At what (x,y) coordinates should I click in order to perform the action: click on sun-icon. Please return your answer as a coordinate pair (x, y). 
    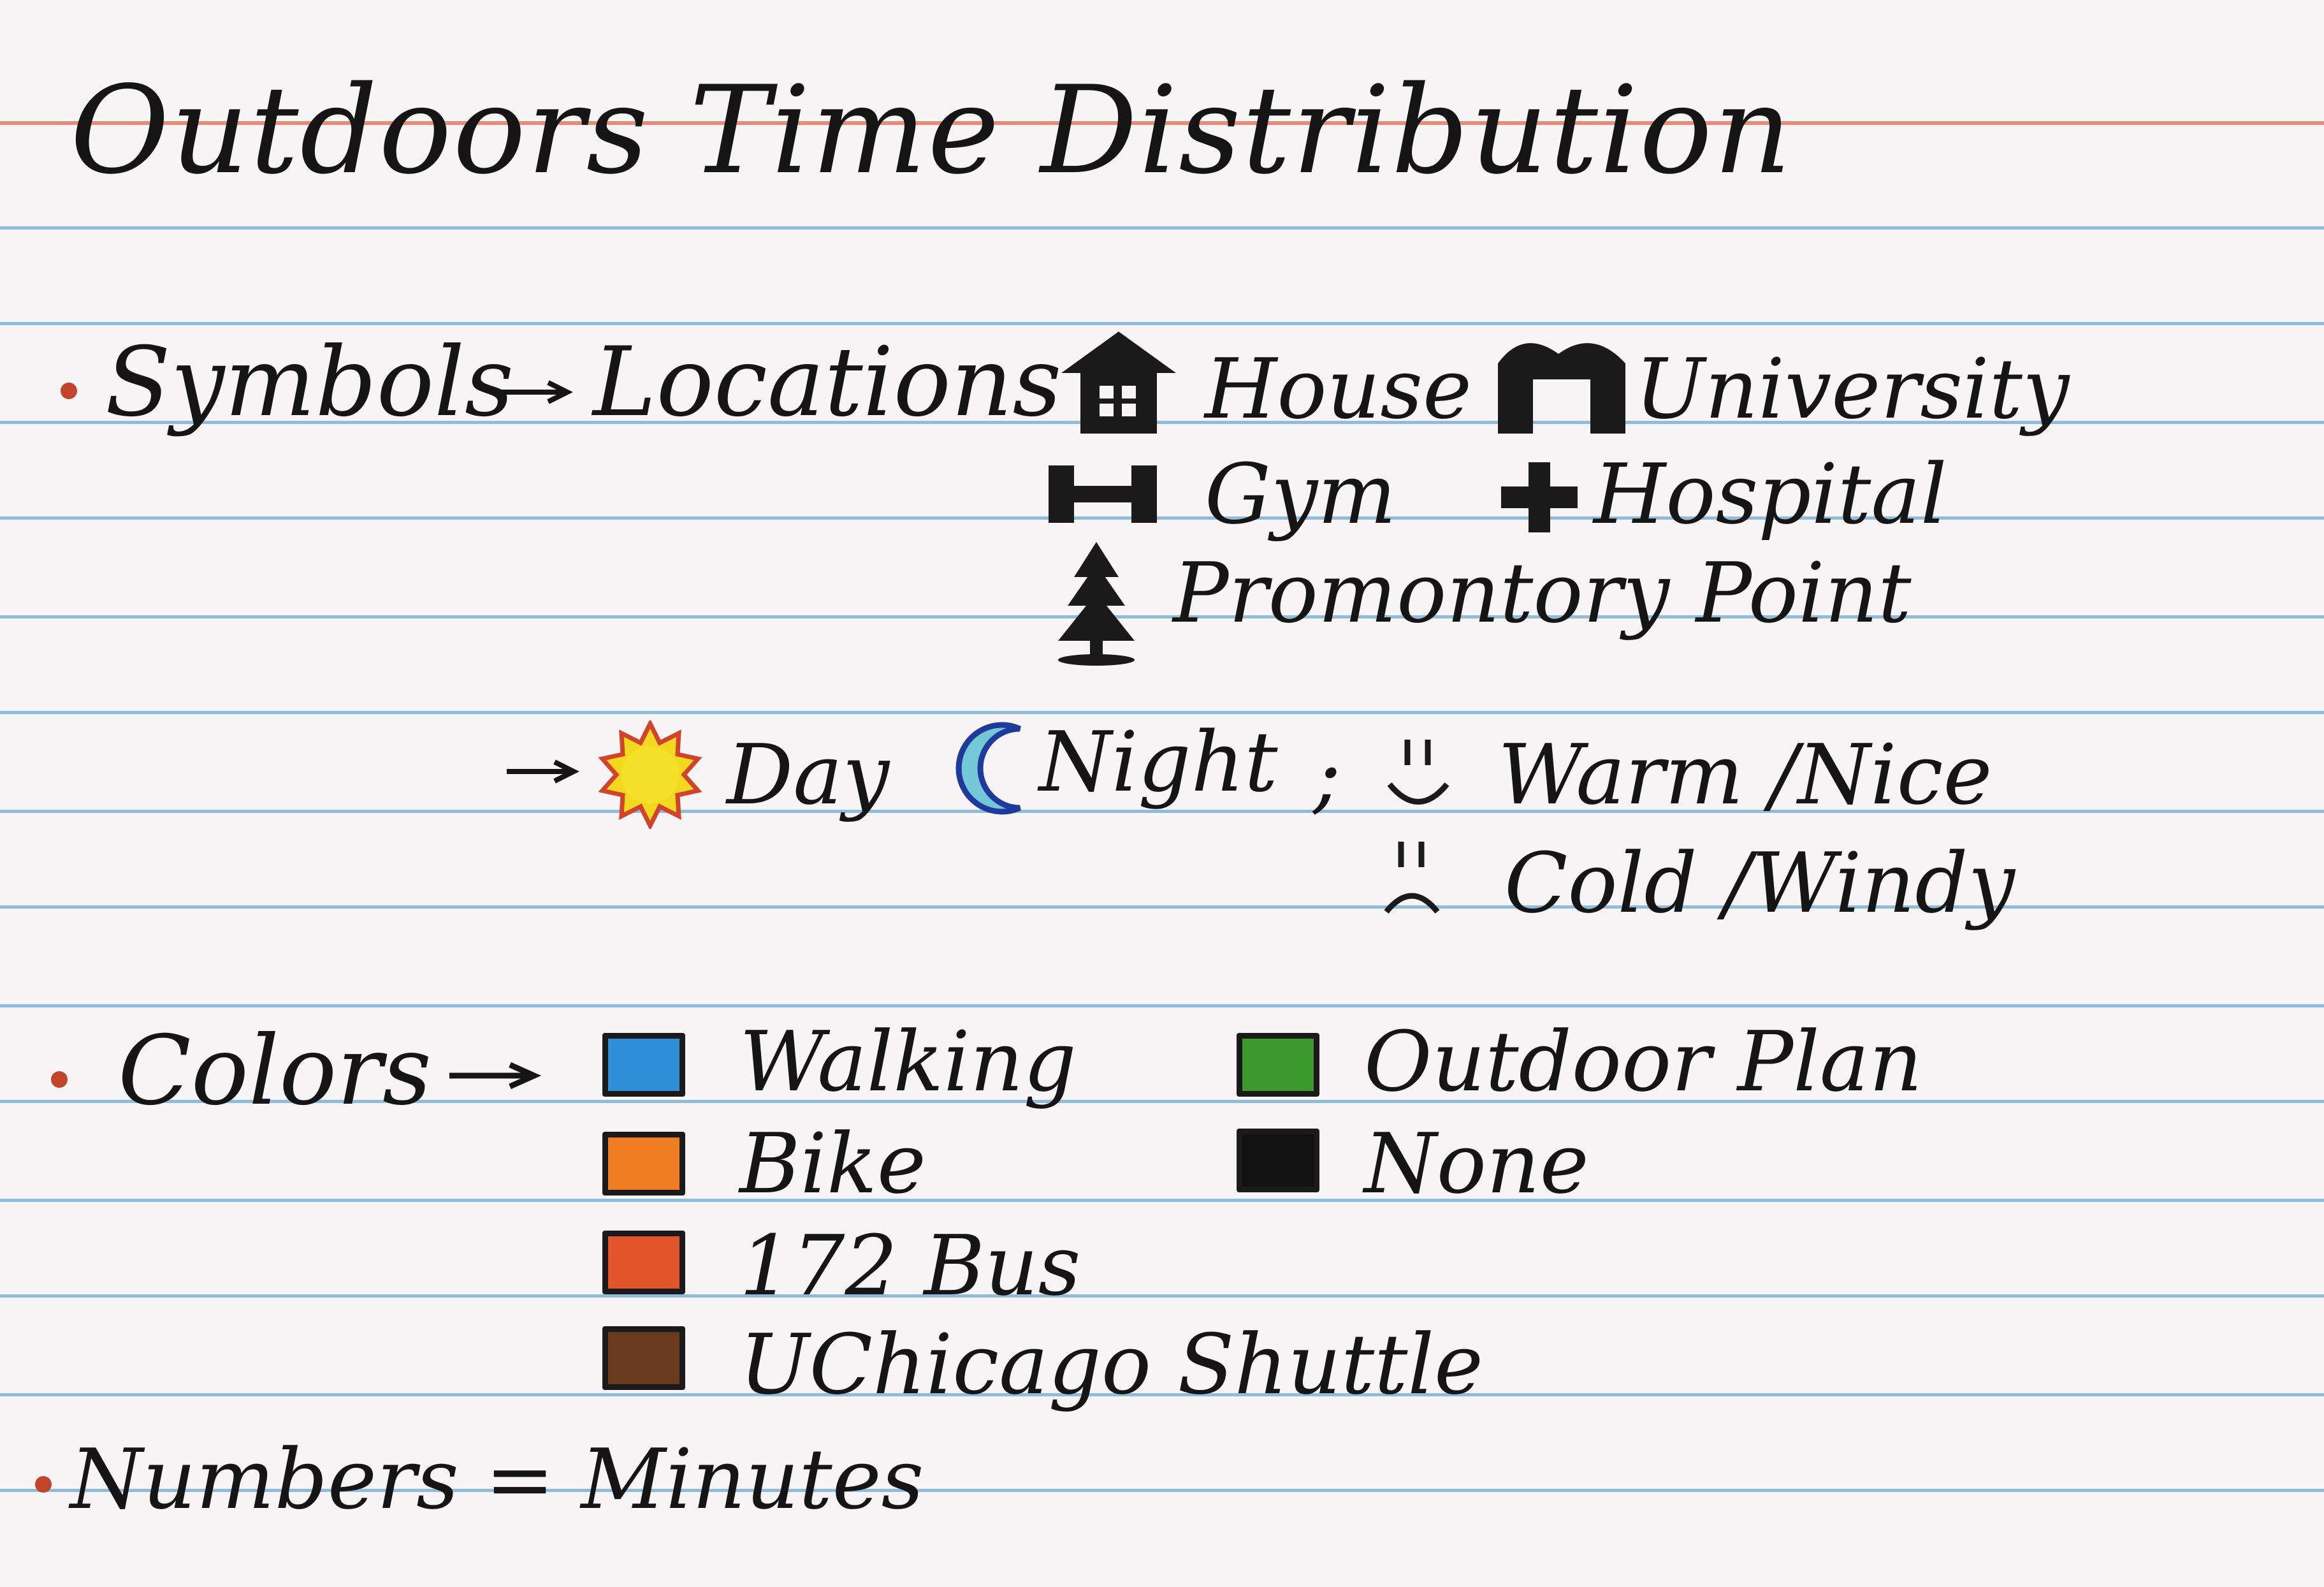
    Looking at the image, I should click on (650, 774).